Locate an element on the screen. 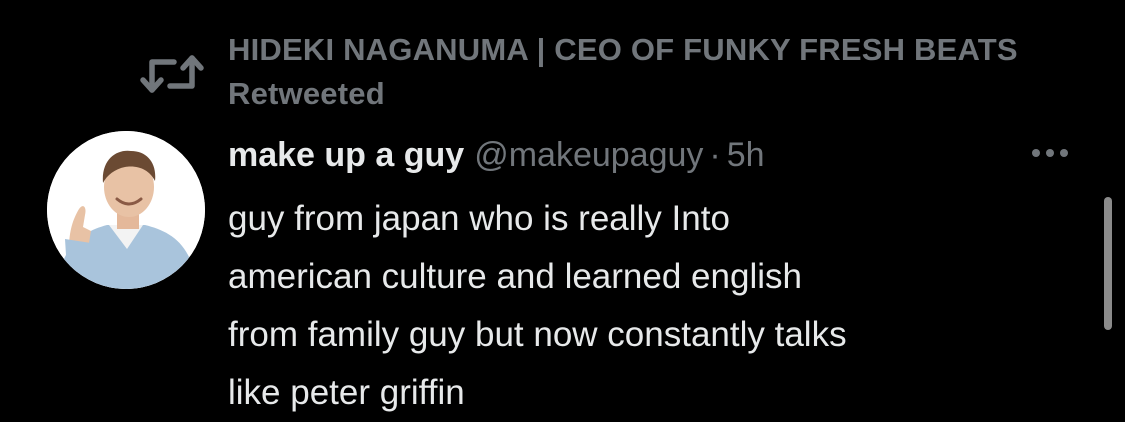  tweet-header: make up a guy @makeupaguy · 5h is located at coordinates (496, 155).